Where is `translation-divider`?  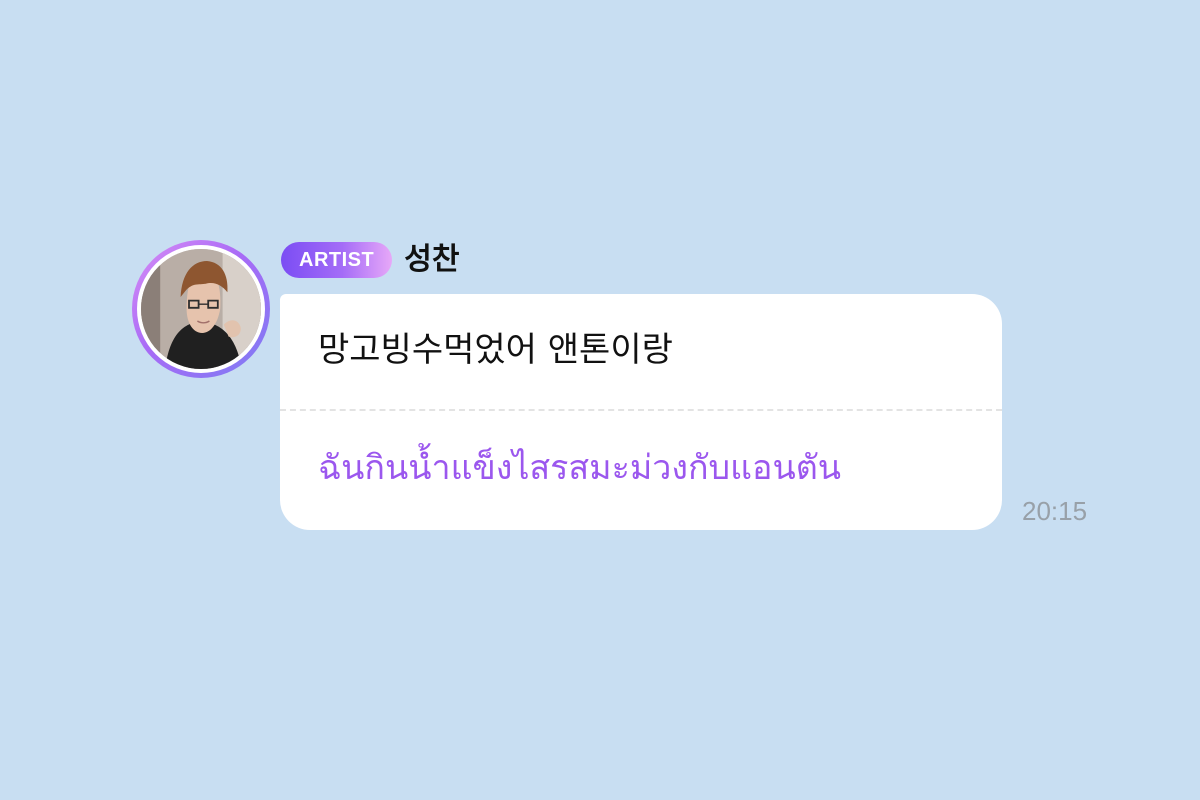 translation-divider is located at coordinates (641, 410).